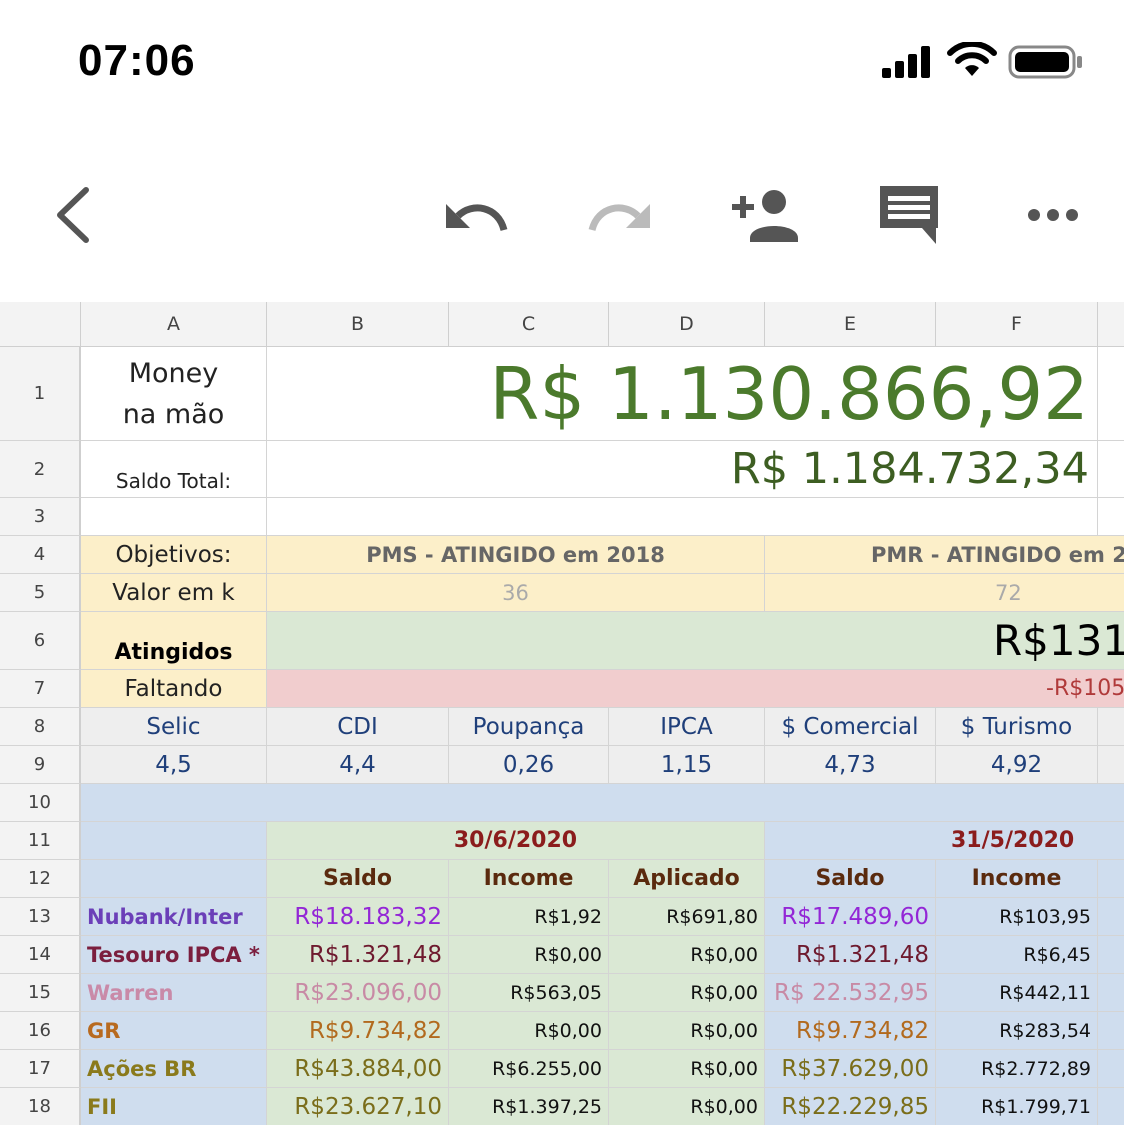 This screenshot has height=1125, width=1124. Describe the element at coordinates (358, 879) in the screenshot. I see `subheader-saldo-1: Saldo` at that location.